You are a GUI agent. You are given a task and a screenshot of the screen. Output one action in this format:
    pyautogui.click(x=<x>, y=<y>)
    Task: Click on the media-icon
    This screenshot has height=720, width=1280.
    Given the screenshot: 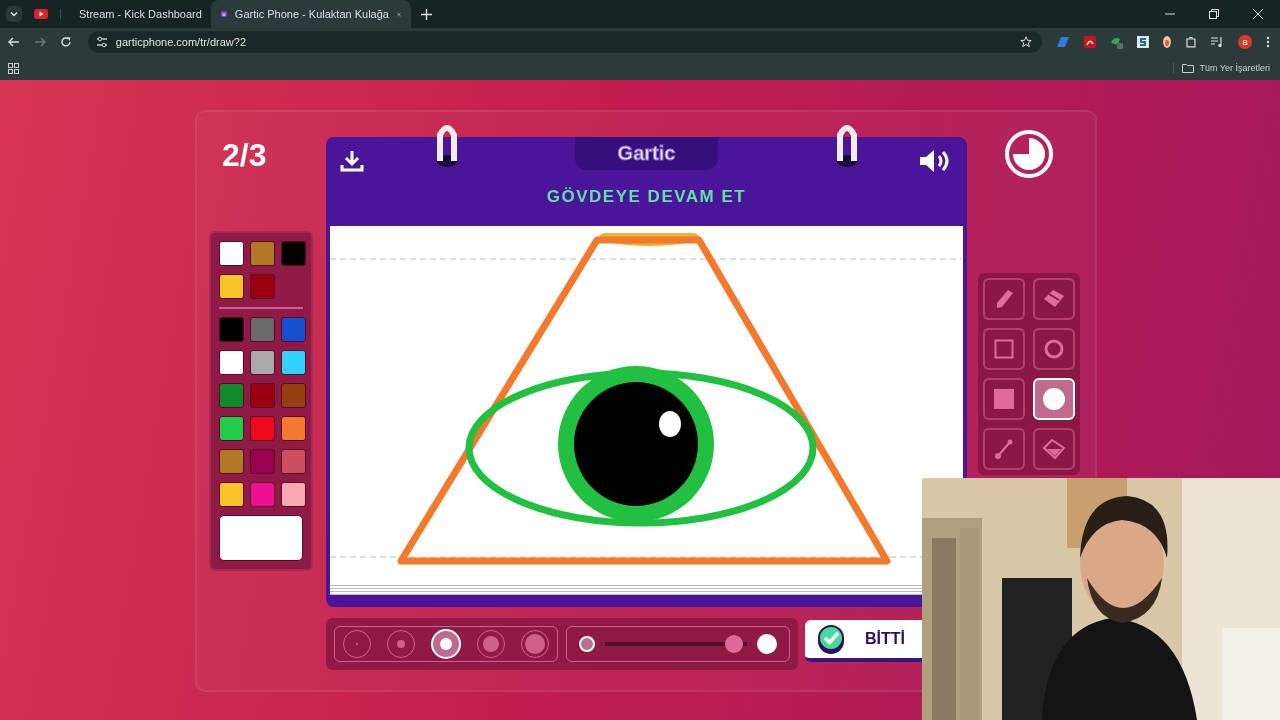 What is the action you would take?
    pyautogui.click(x=1218, y=42)
    